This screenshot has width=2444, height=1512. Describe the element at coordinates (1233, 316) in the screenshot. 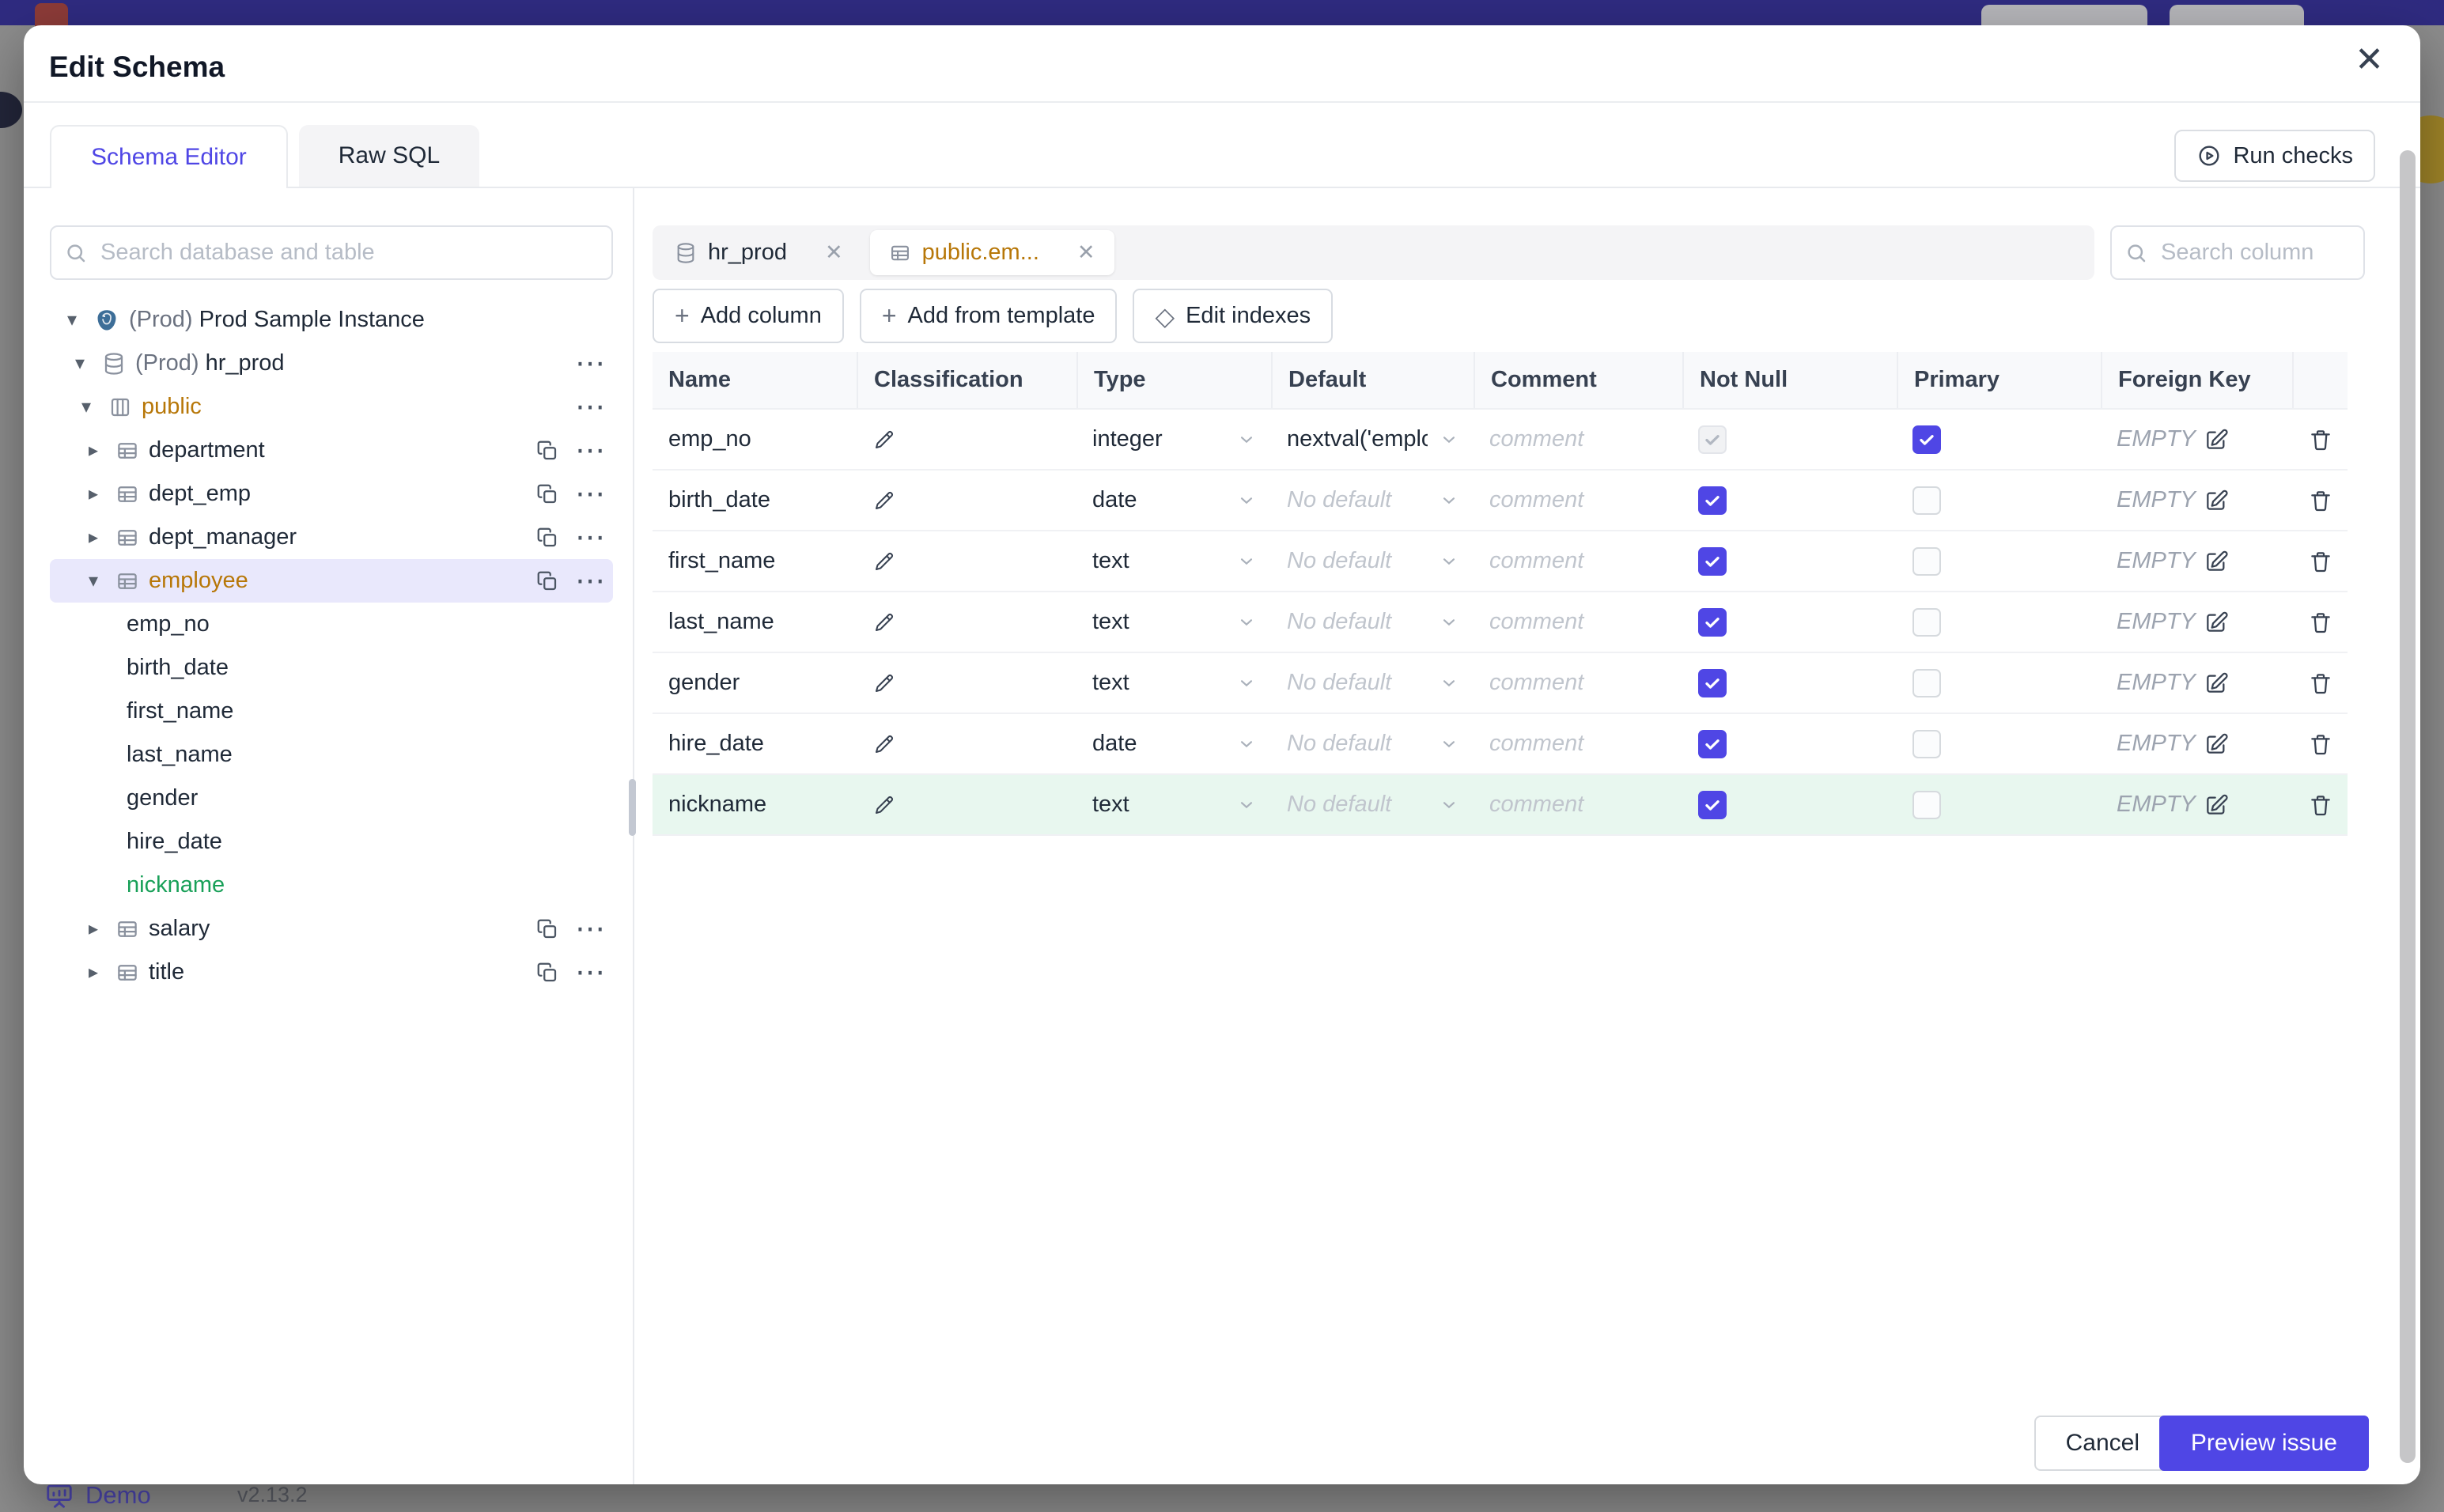

I see `edit-indexes-button: ◇ Edit indexes` at that location.